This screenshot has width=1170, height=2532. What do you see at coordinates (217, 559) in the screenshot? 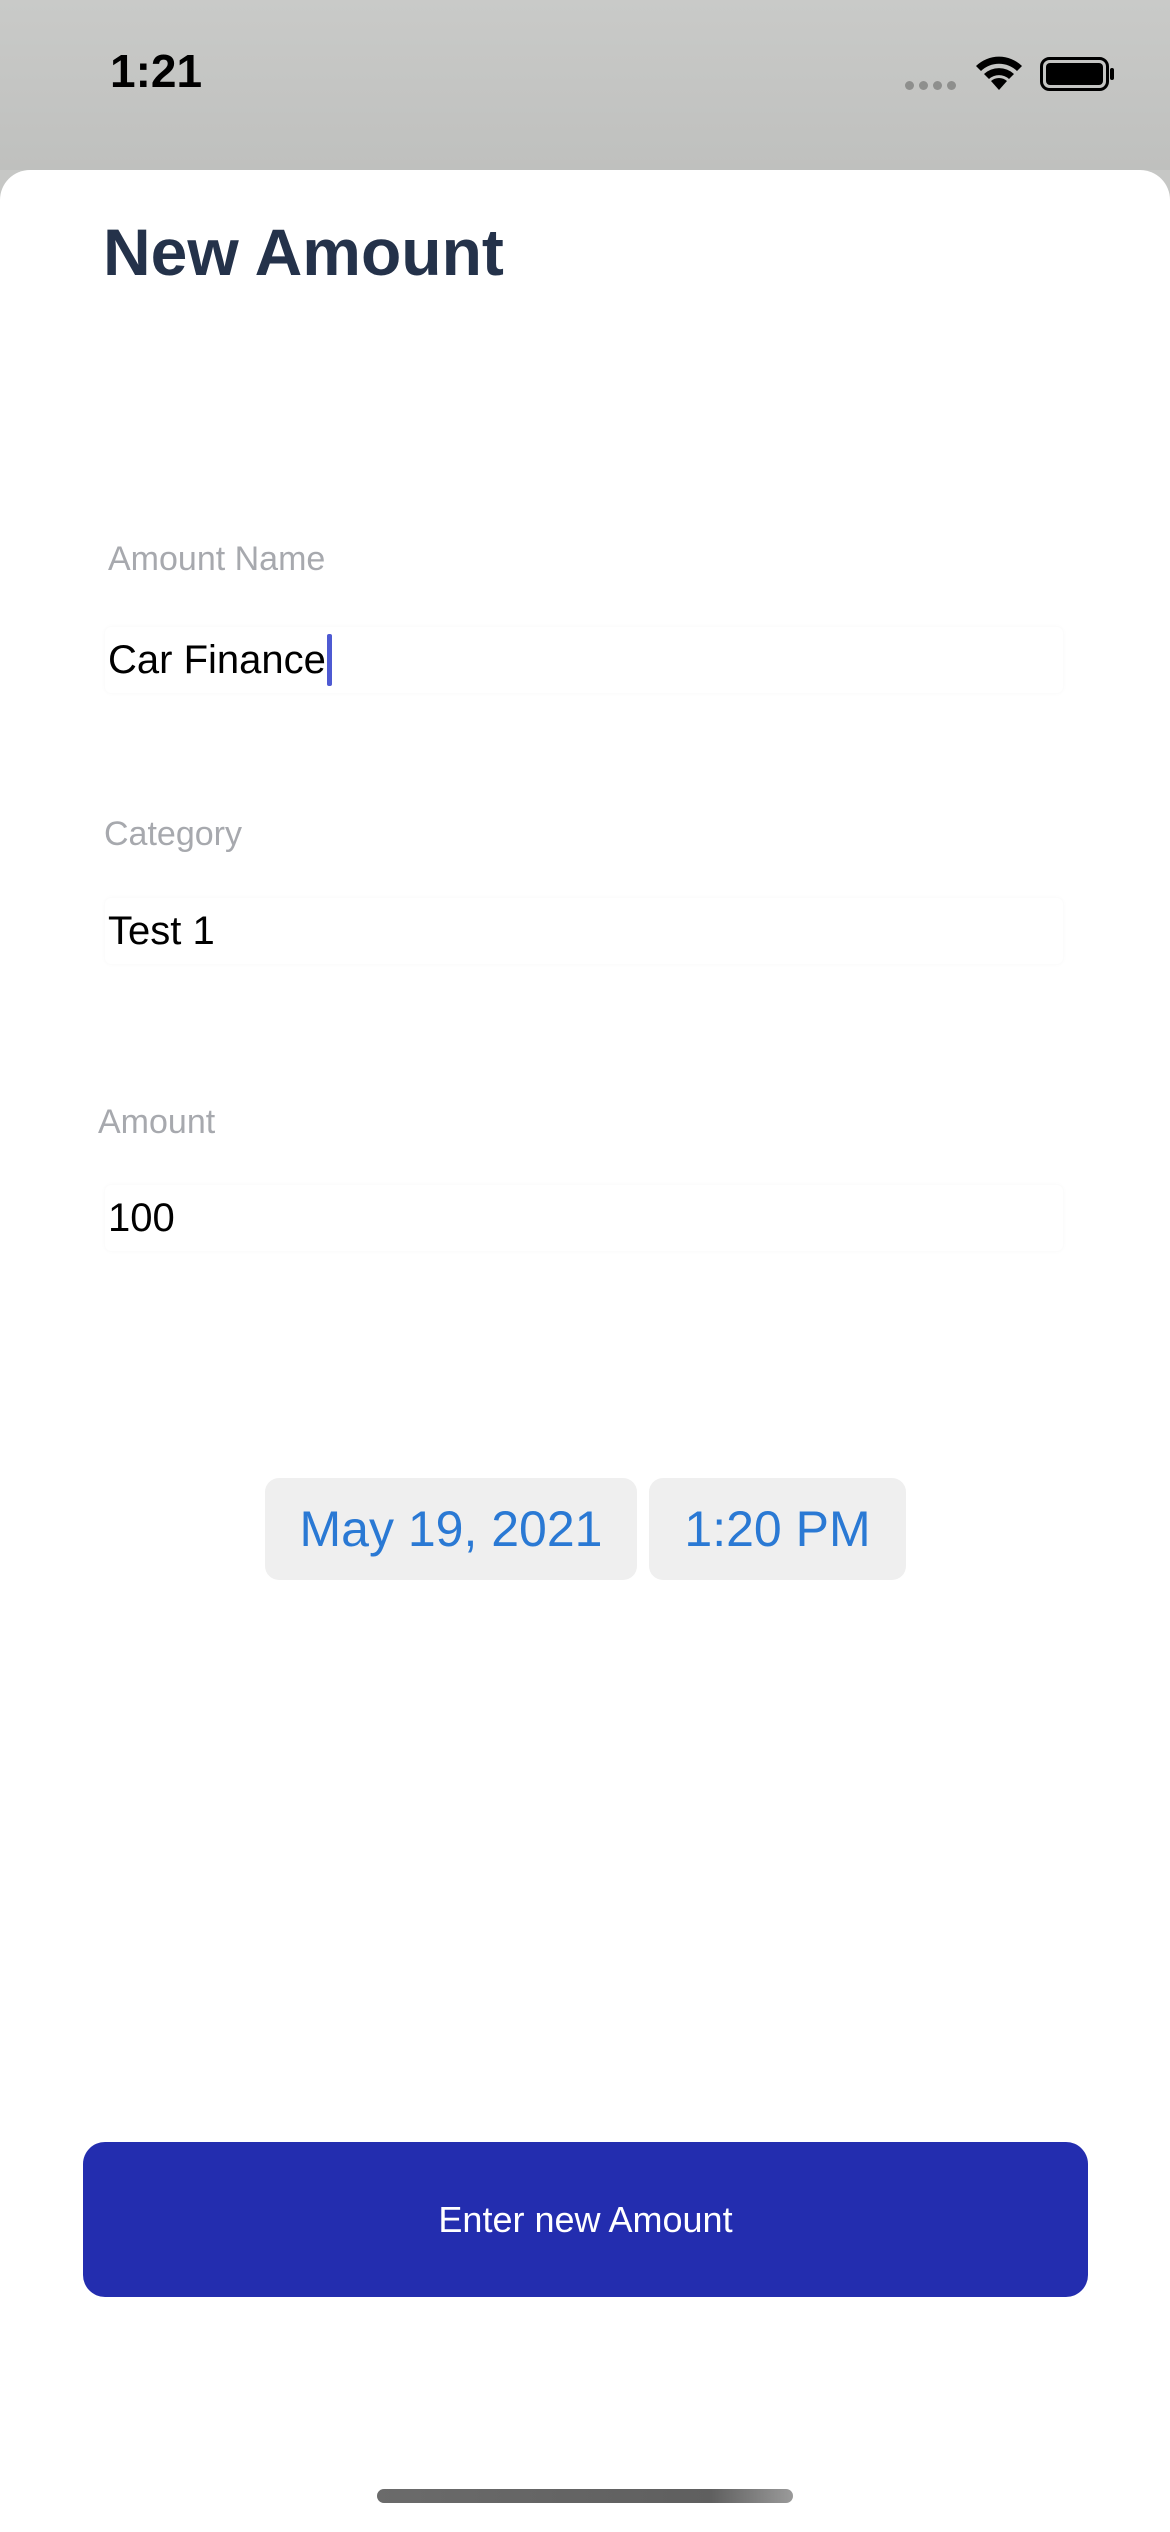
I see `amount-name-label: Amount Name` at bounding box center [217, 559].